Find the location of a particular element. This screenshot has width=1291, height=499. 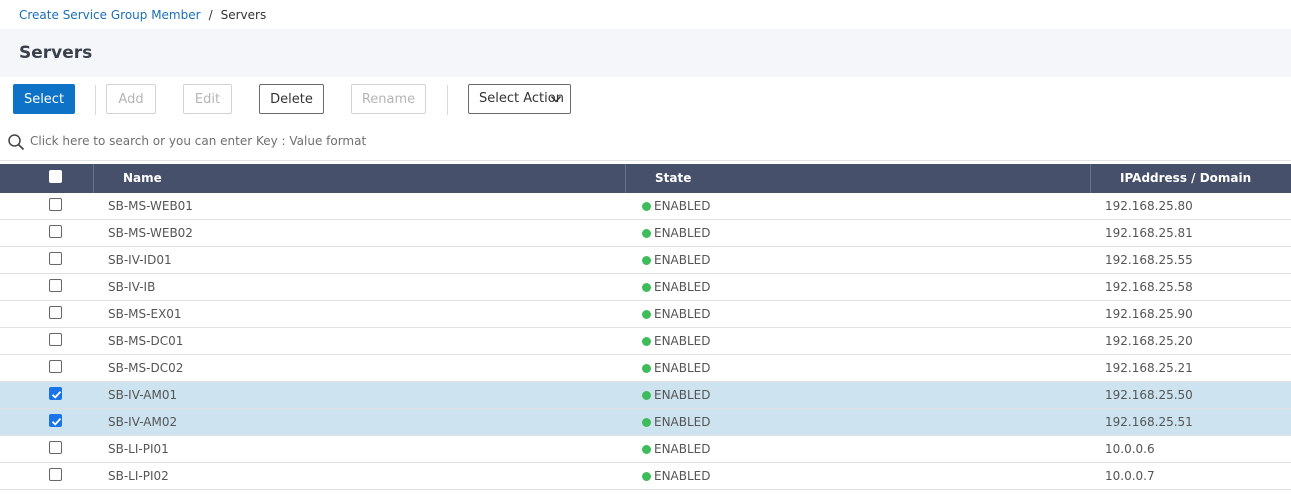

server-ip: 192.168.25.51 is located at coordinates (1149, 422).